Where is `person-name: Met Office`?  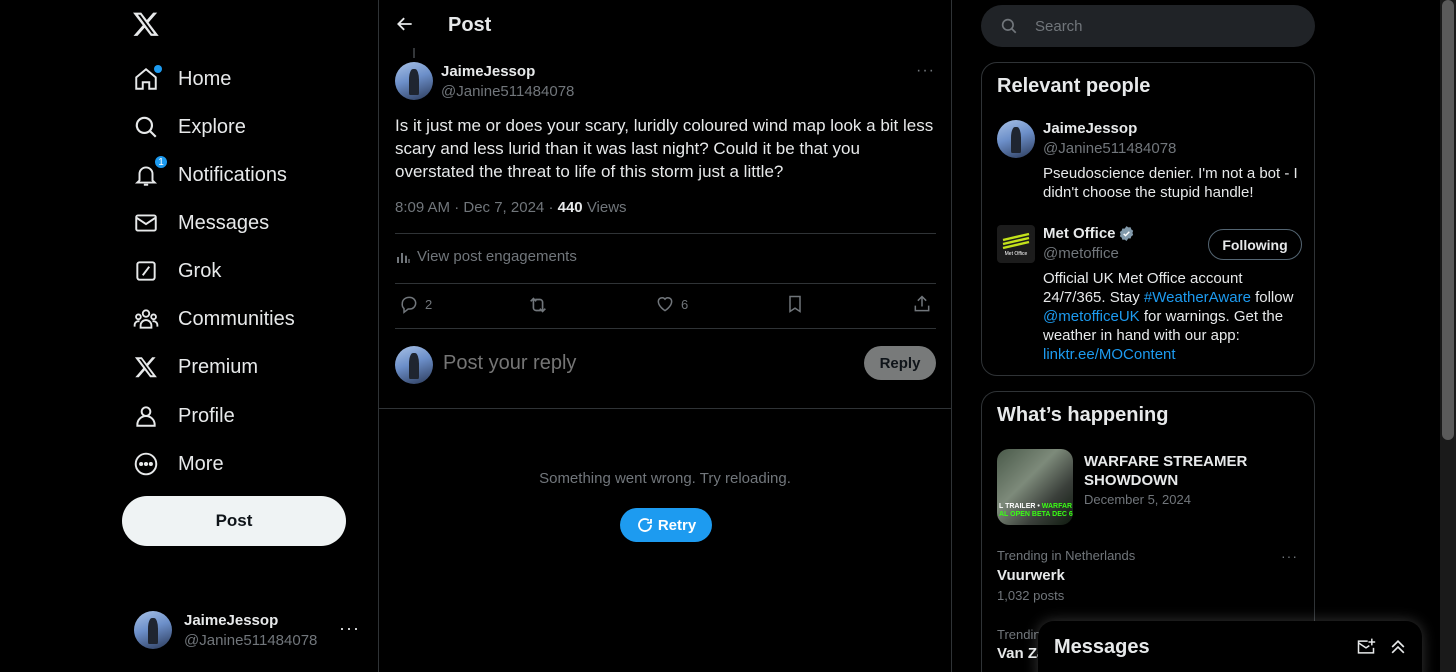 person-name: Met Office is located at coordinates (1079, 233).